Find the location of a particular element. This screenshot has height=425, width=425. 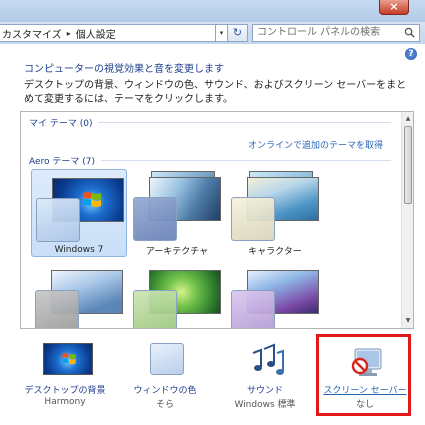

theme-characters: キャラクター is located at coordinates (275, 213).